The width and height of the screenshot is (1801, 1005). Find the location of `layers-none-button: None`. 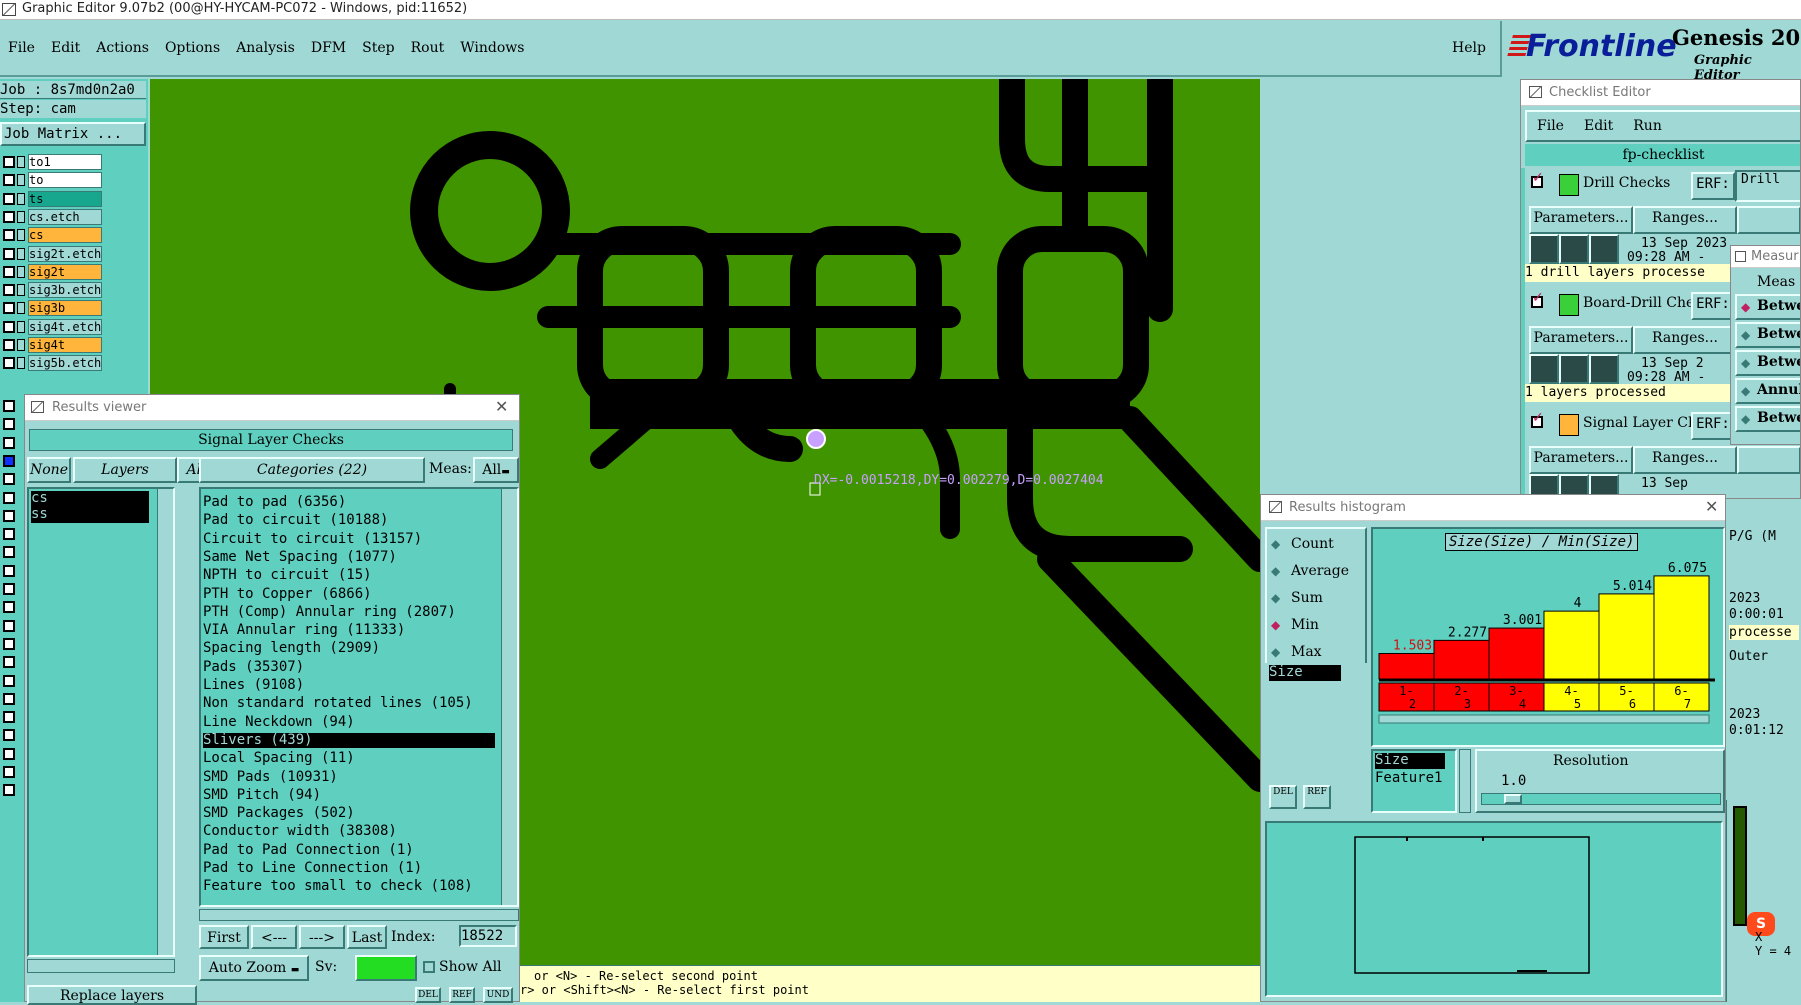

layers-none-button: None is located at coordinates (49, 470).